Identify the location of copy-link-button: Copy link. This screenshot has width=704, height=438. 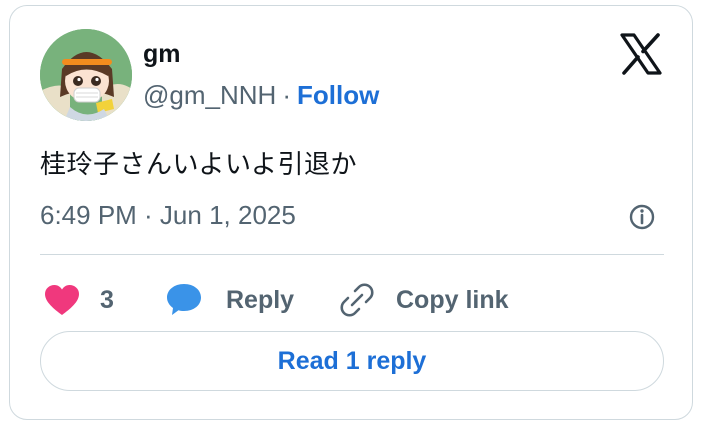
(424, 300).